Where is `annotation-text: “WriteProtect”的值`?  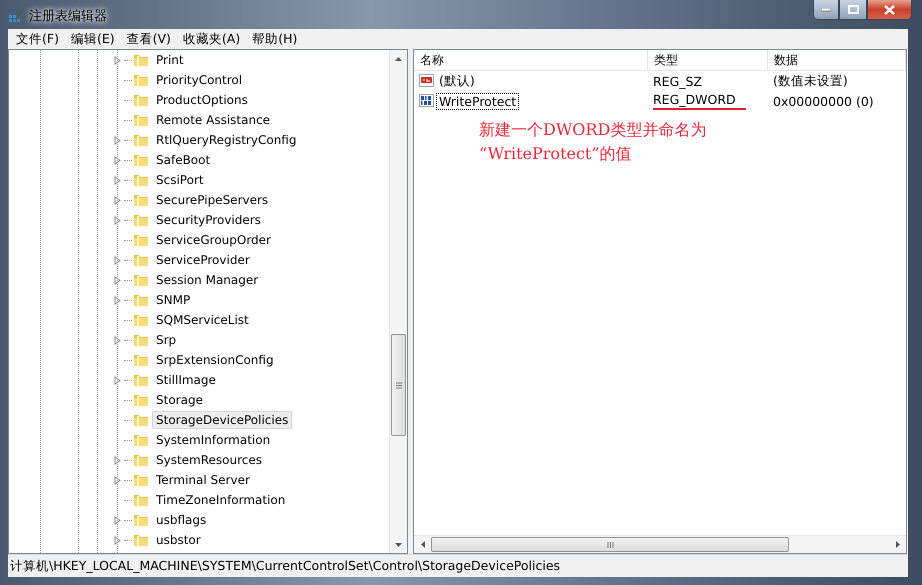 annotation-text: “WriteProtect”的值 is located at coordinates (555, 154).